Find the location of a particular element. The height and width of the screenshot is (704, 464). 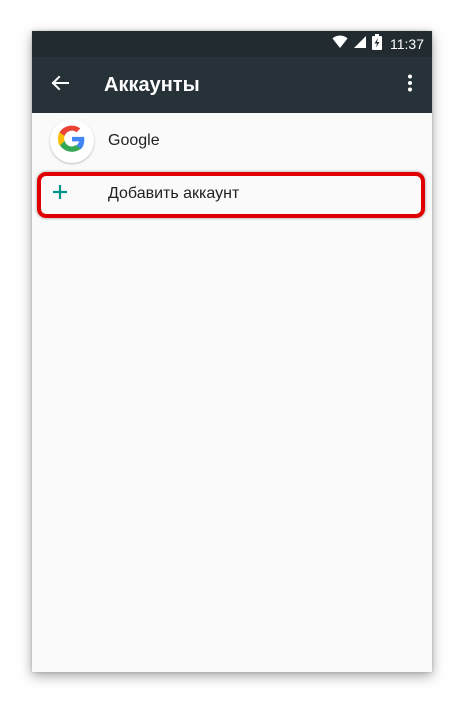

avatar is located at coordinates (72, 141).